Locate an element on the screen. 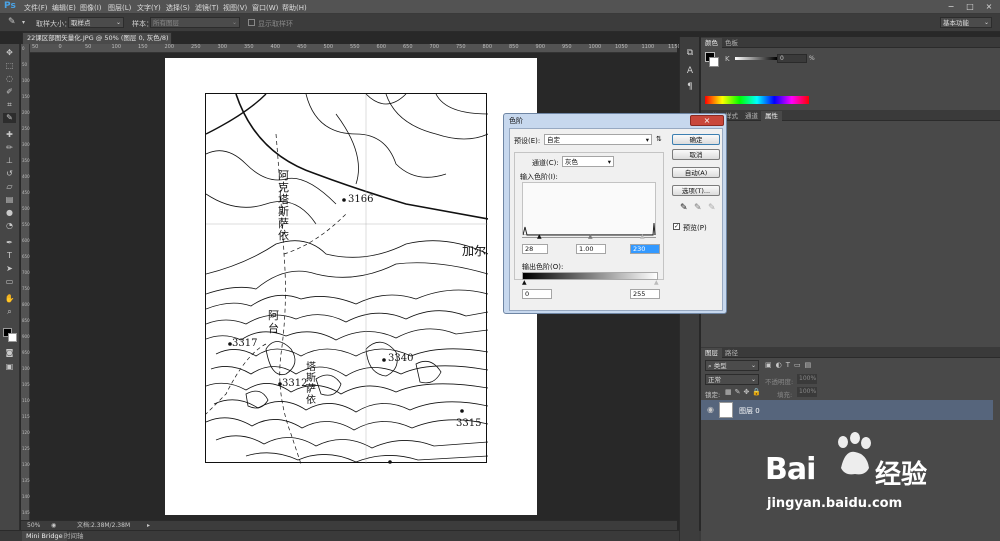 This screenshot has width=1000, height=541. ruler-v-tick: 850 is located at coordinates (26, 320).